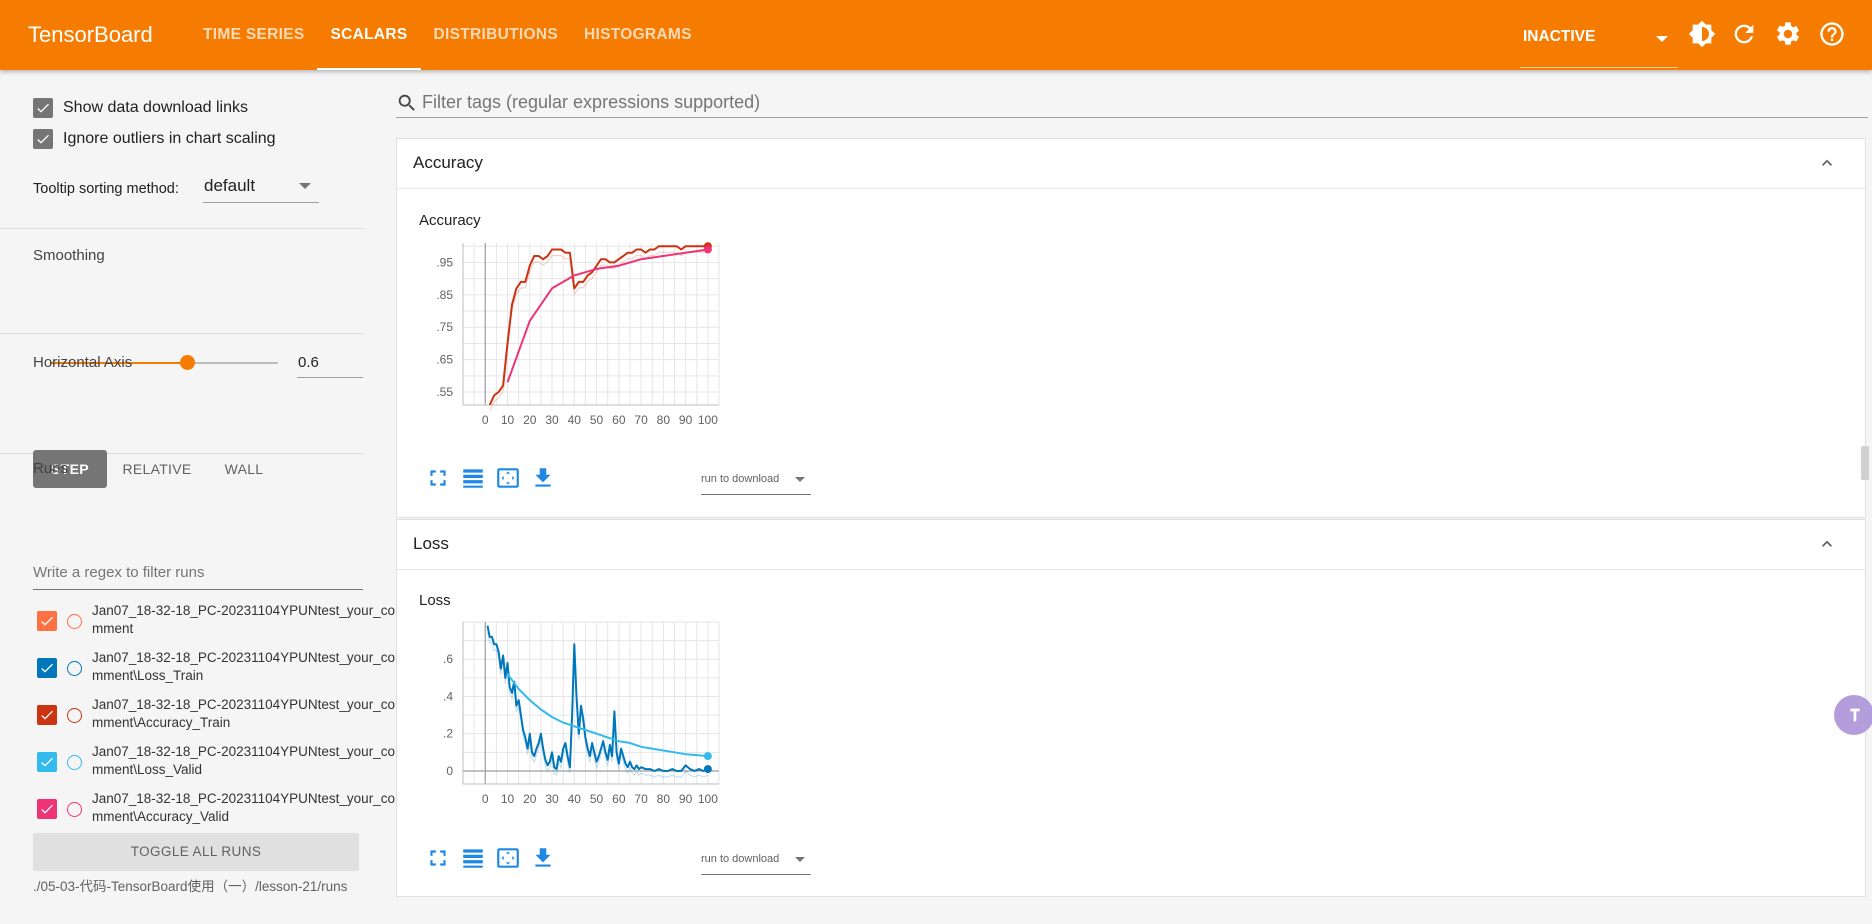 This screenshot has width=1872, height=924. Describe the element at coordinates (156, 107) in the screenshot. I see `show-download-label: Show data download links` at that location.